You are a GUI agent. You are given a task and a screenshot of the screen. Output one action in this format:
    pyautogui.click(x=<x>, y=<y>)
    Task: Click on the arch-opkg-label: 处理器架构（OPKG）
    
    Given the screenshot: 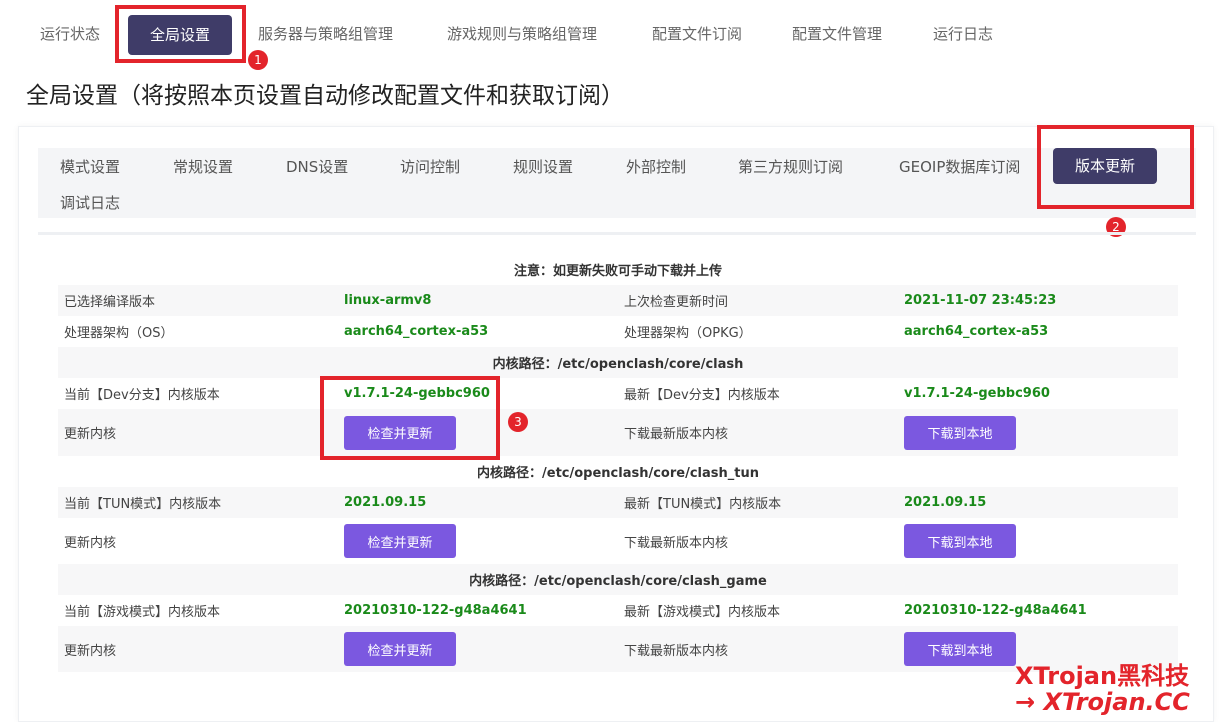 What is the action you would take?
    pyautogui.click(x=688, y=333)
    